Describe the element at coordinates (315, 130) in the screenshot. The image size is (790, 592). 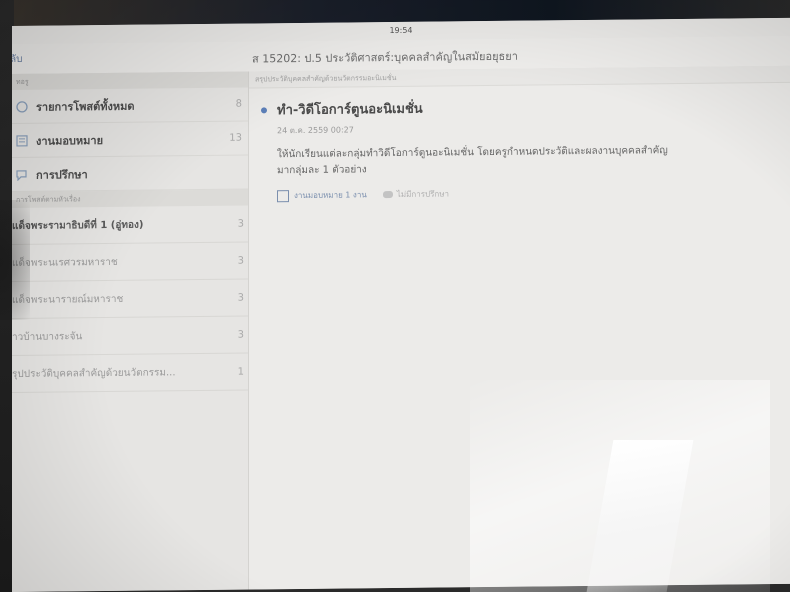
I see `post-date: 24 ต.ค. 2559 00:27` at that location.